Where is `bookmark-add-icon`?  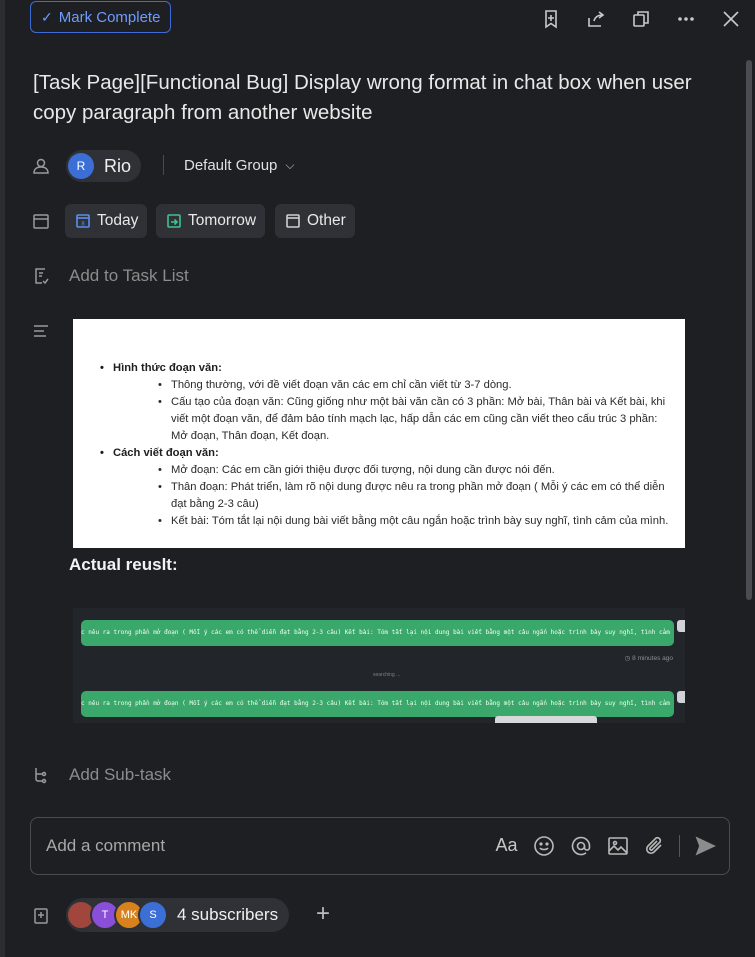 bookmark-add-icon is located at coordinates (551, 19).